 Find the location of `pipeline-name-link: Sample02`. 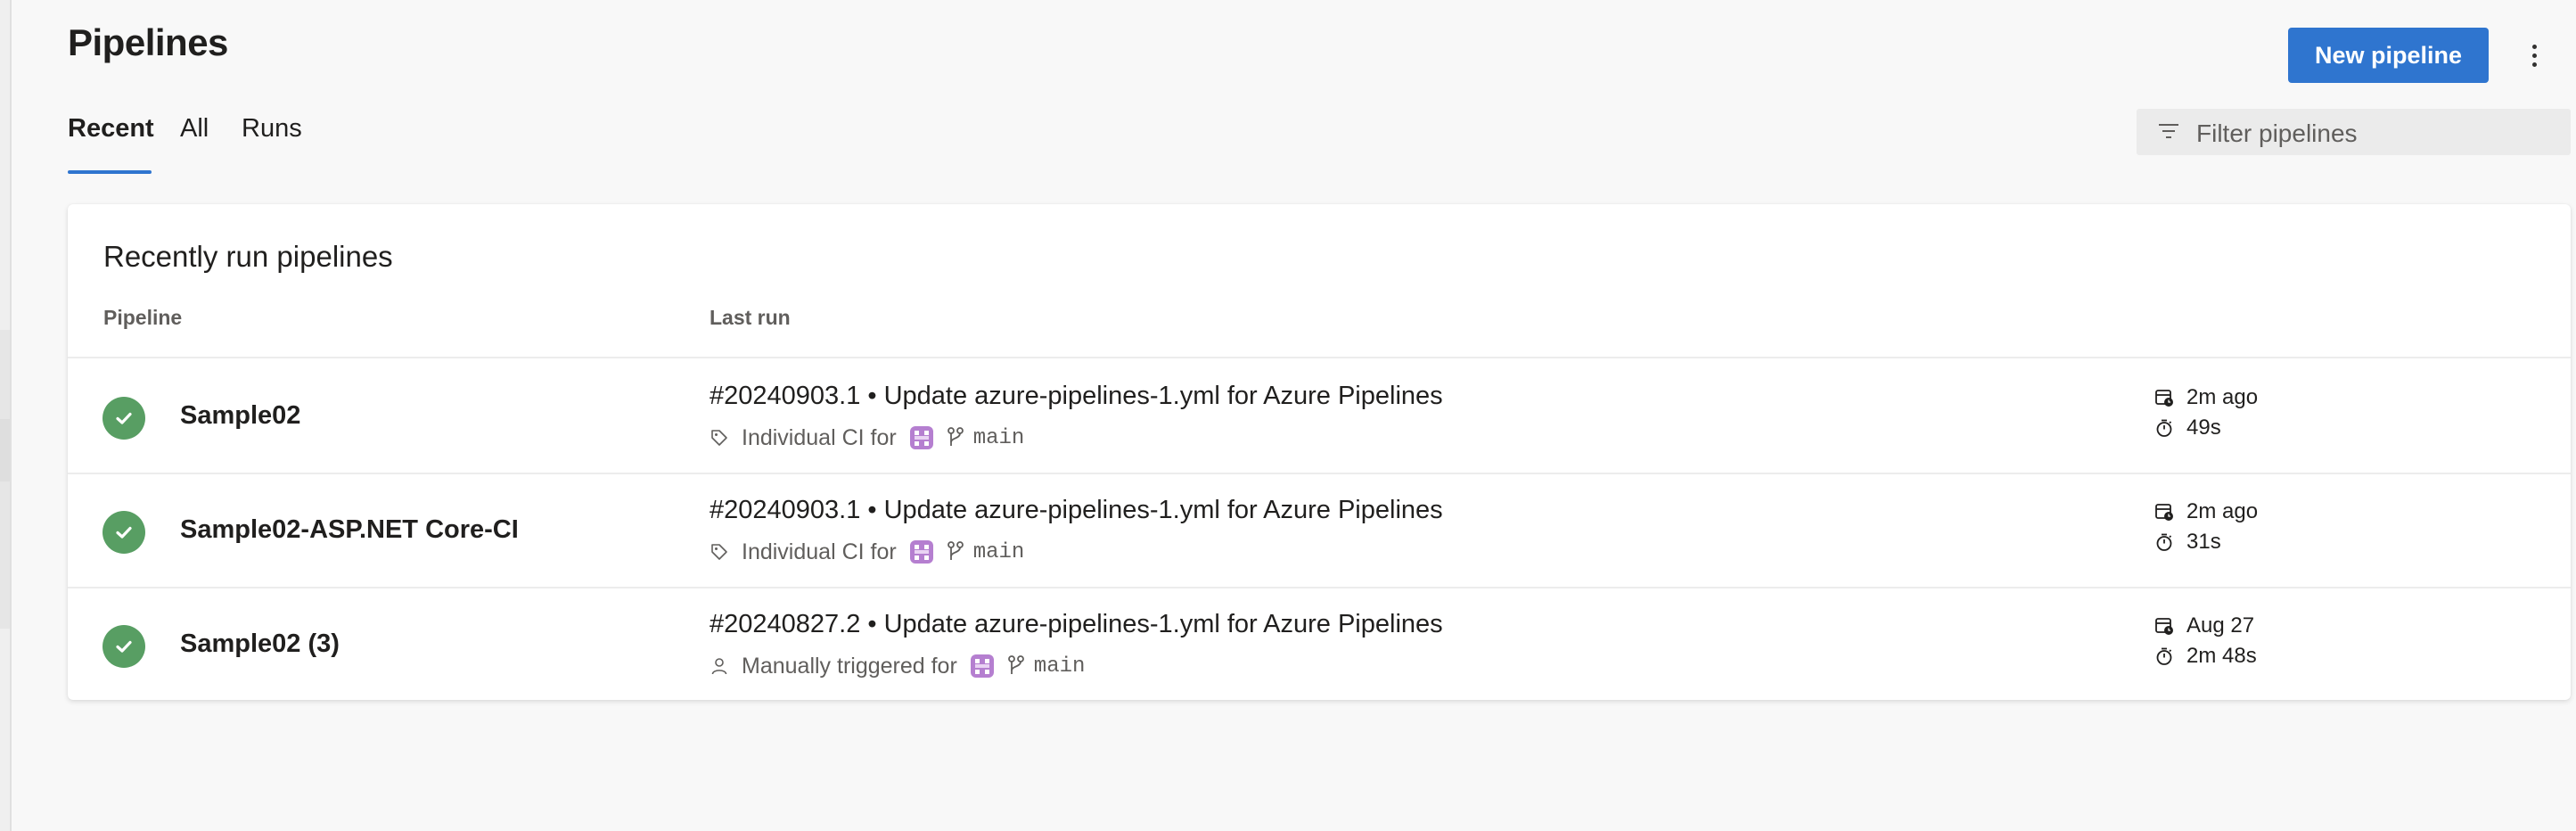

pipeline-name-link: Sample02 is located at coordinates (240, 416).